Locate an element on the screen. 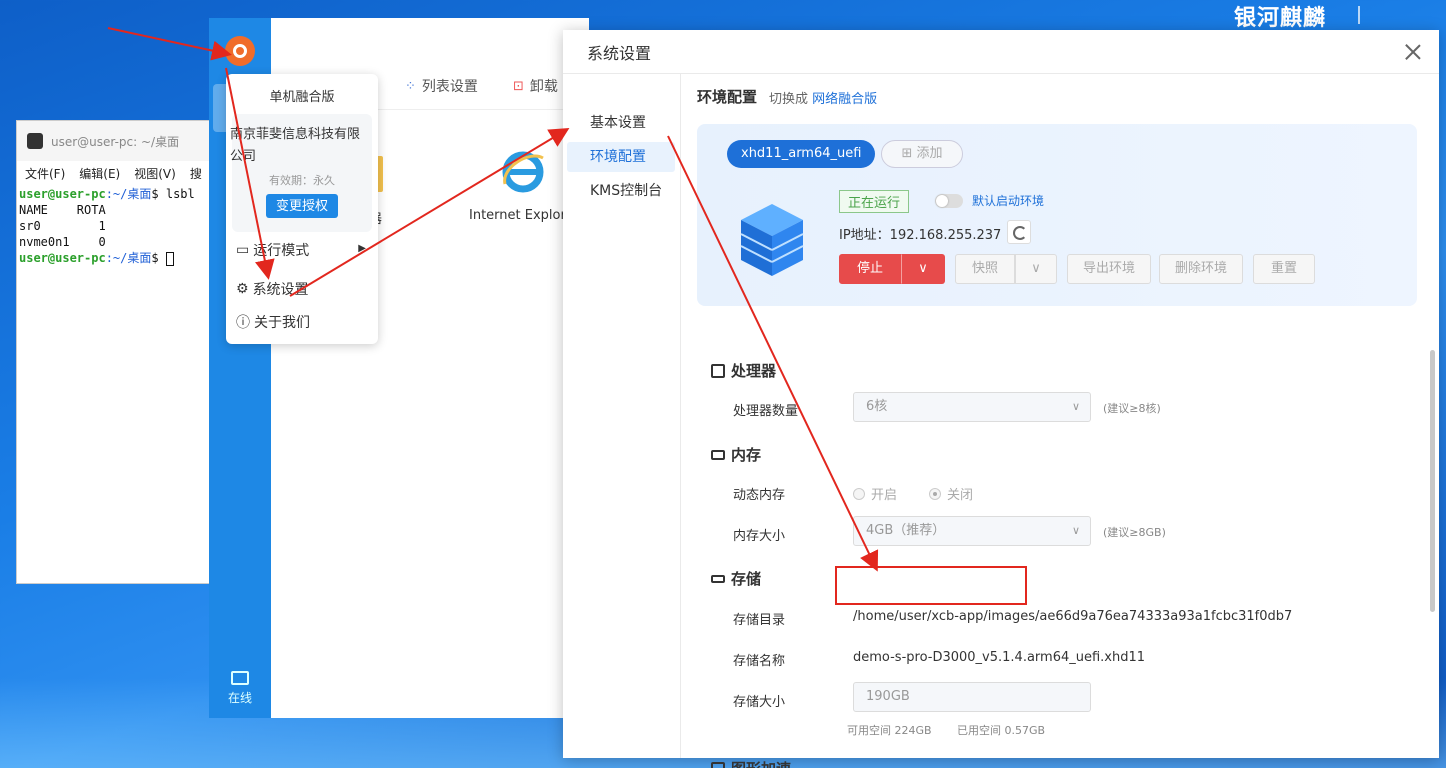 The image size is (1446, 768). output-line: NAME ROTA is located at coordinates (62, 210).